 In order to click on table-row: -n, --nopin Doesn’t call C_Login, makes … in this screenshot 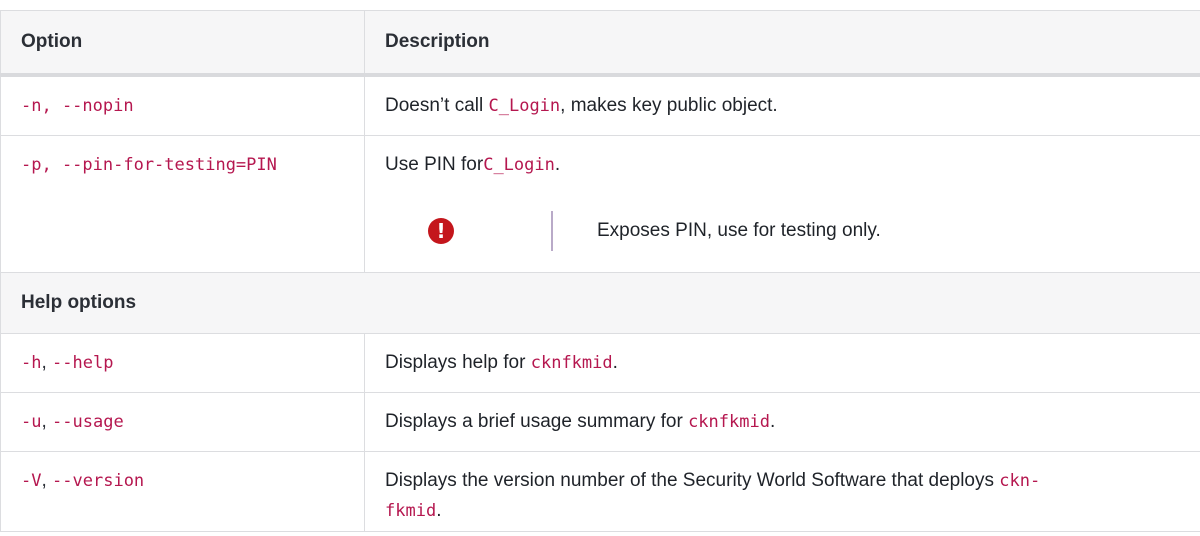, I will do `click(600, 105)`.